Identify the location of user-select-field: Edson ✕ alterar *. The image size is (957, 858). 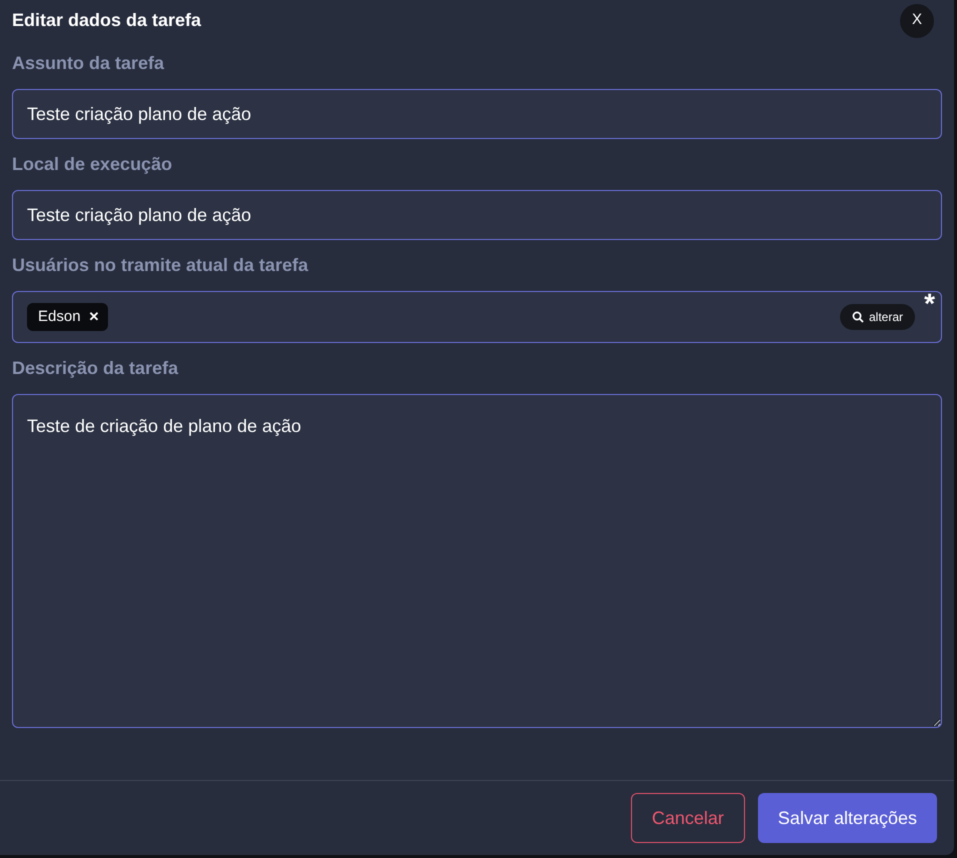
(477, 317).